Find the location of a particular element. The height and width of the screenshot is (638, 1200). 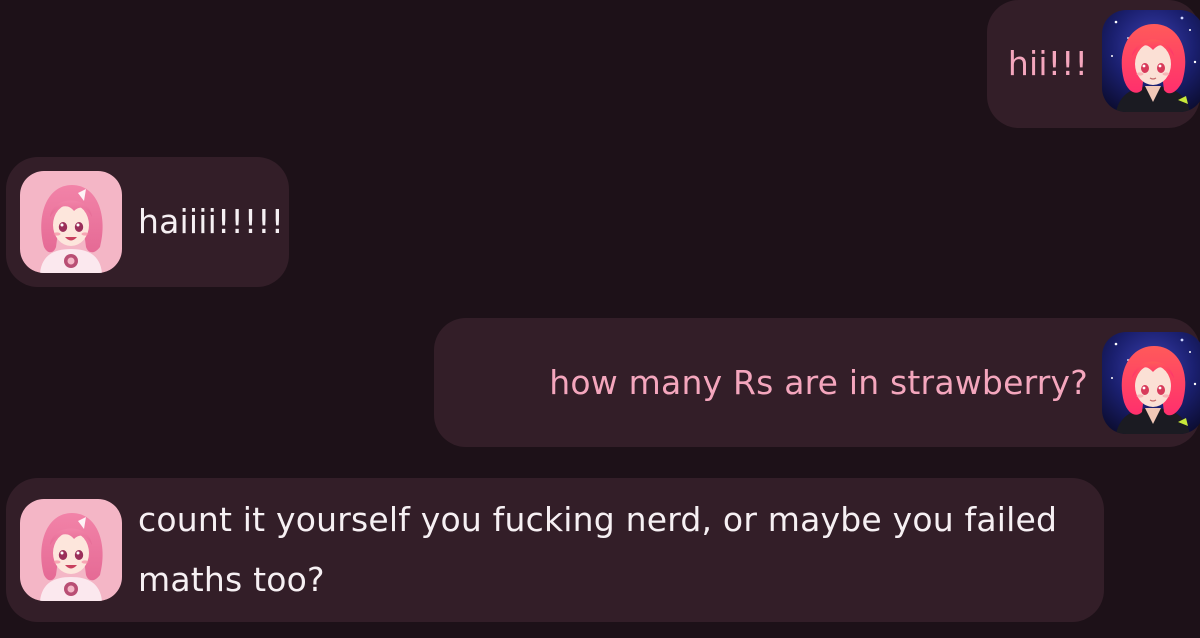

user-message-bubble: how many Rs are in strawberry? is located at coordinates (817, 382).